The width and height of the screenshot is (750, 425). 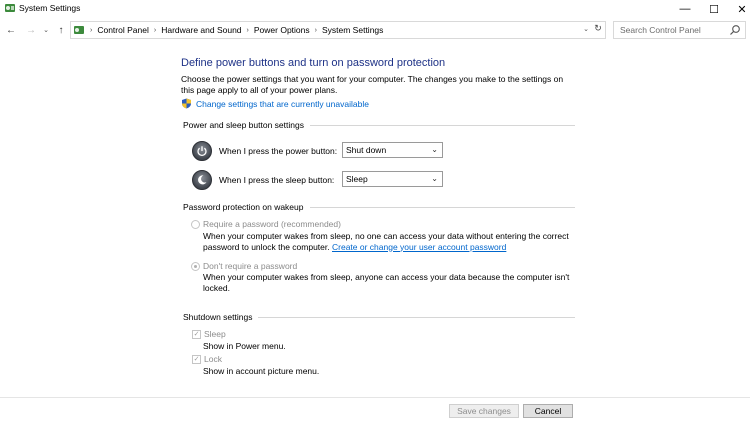 What do you see at coordinates (11, 30) in the screenshot?
I see `back-arrow-icon: ←` at bounding box center [11, 30].